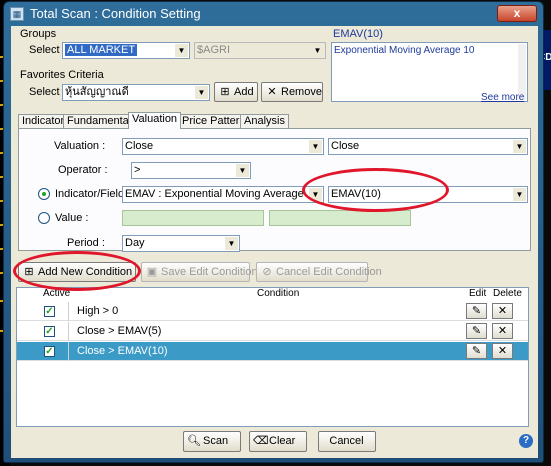 The width and height of the screenshot is (551, 466). What do you see at coordinates (194, 441) in the screenshot?
I see `magnifier-icon: 🔍︎` at bounding box center [194, 441].